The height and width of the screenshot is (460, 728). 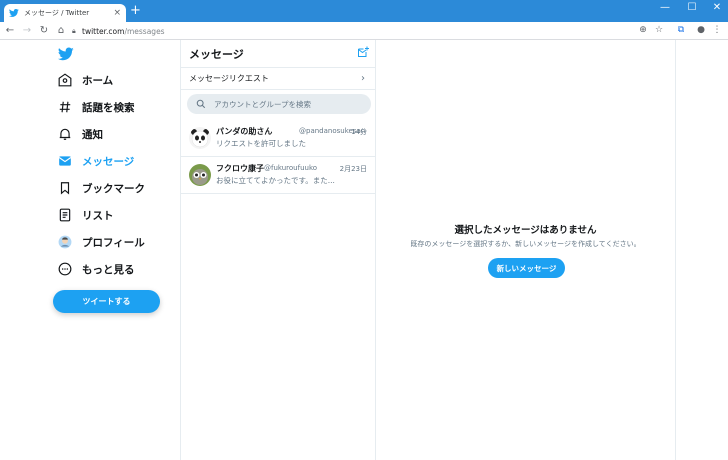 I want to click on bookmark-star-icon: ☆, so click(x=659, y=30).